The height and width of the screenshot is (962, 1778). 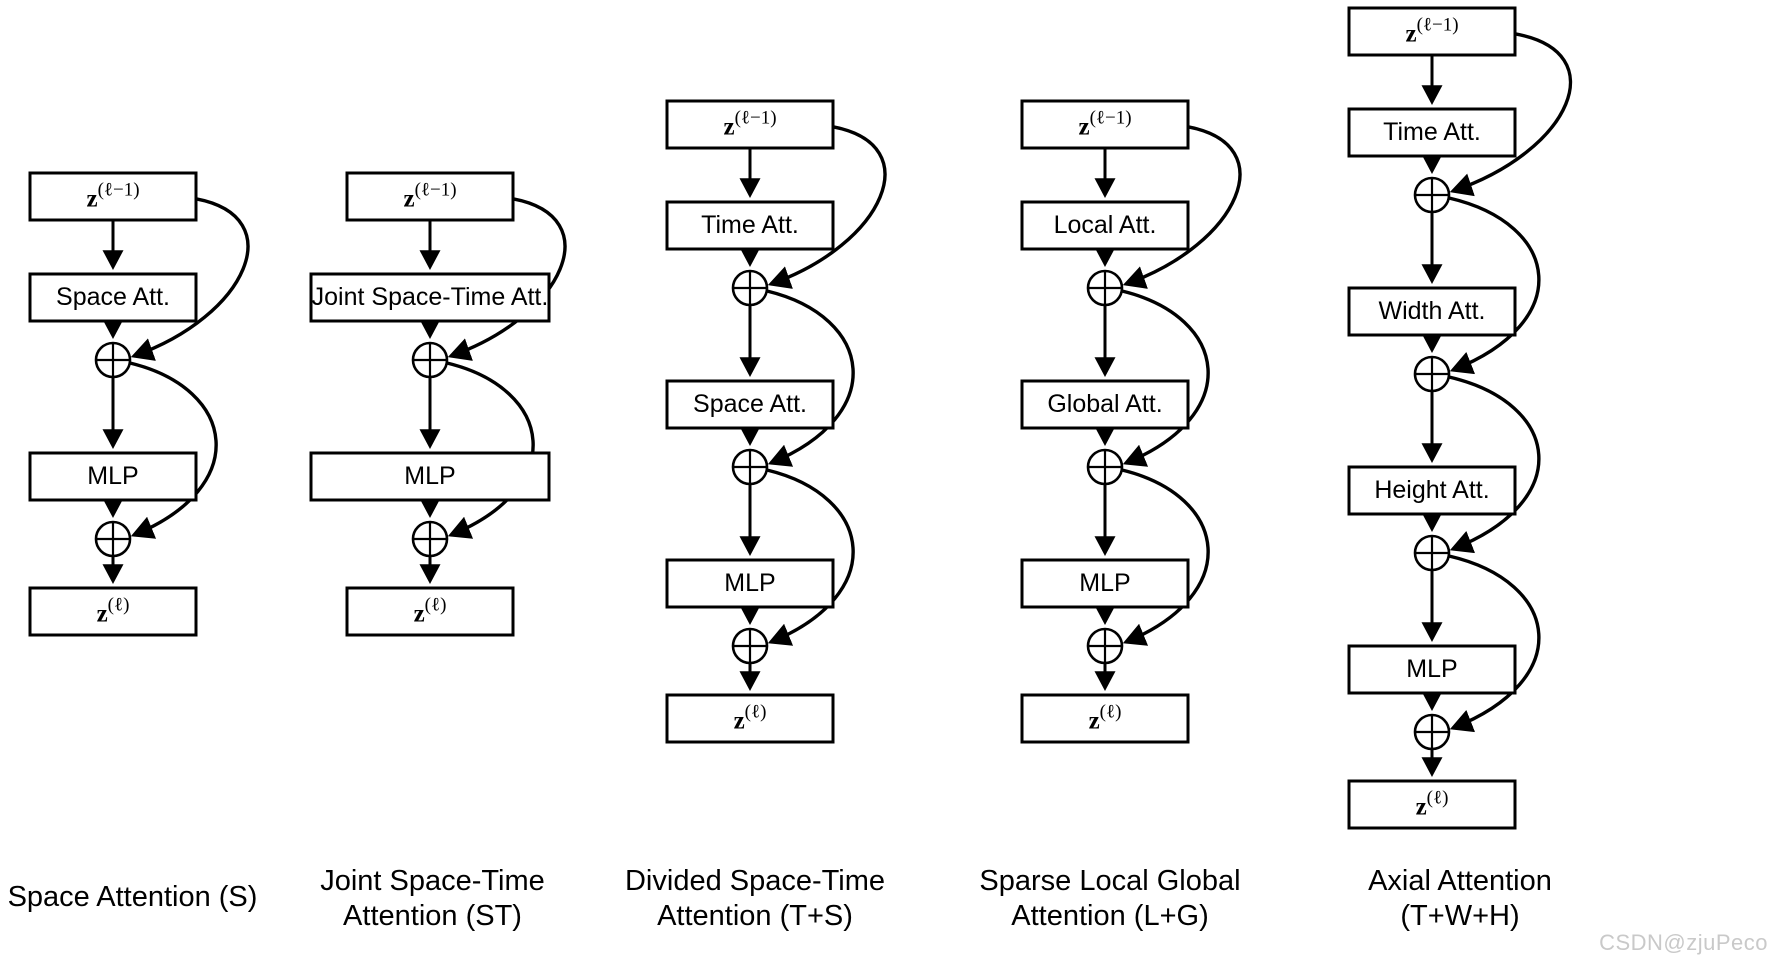 I want to click on operation-box-label: Local Att., so click(x=1105, y=225).